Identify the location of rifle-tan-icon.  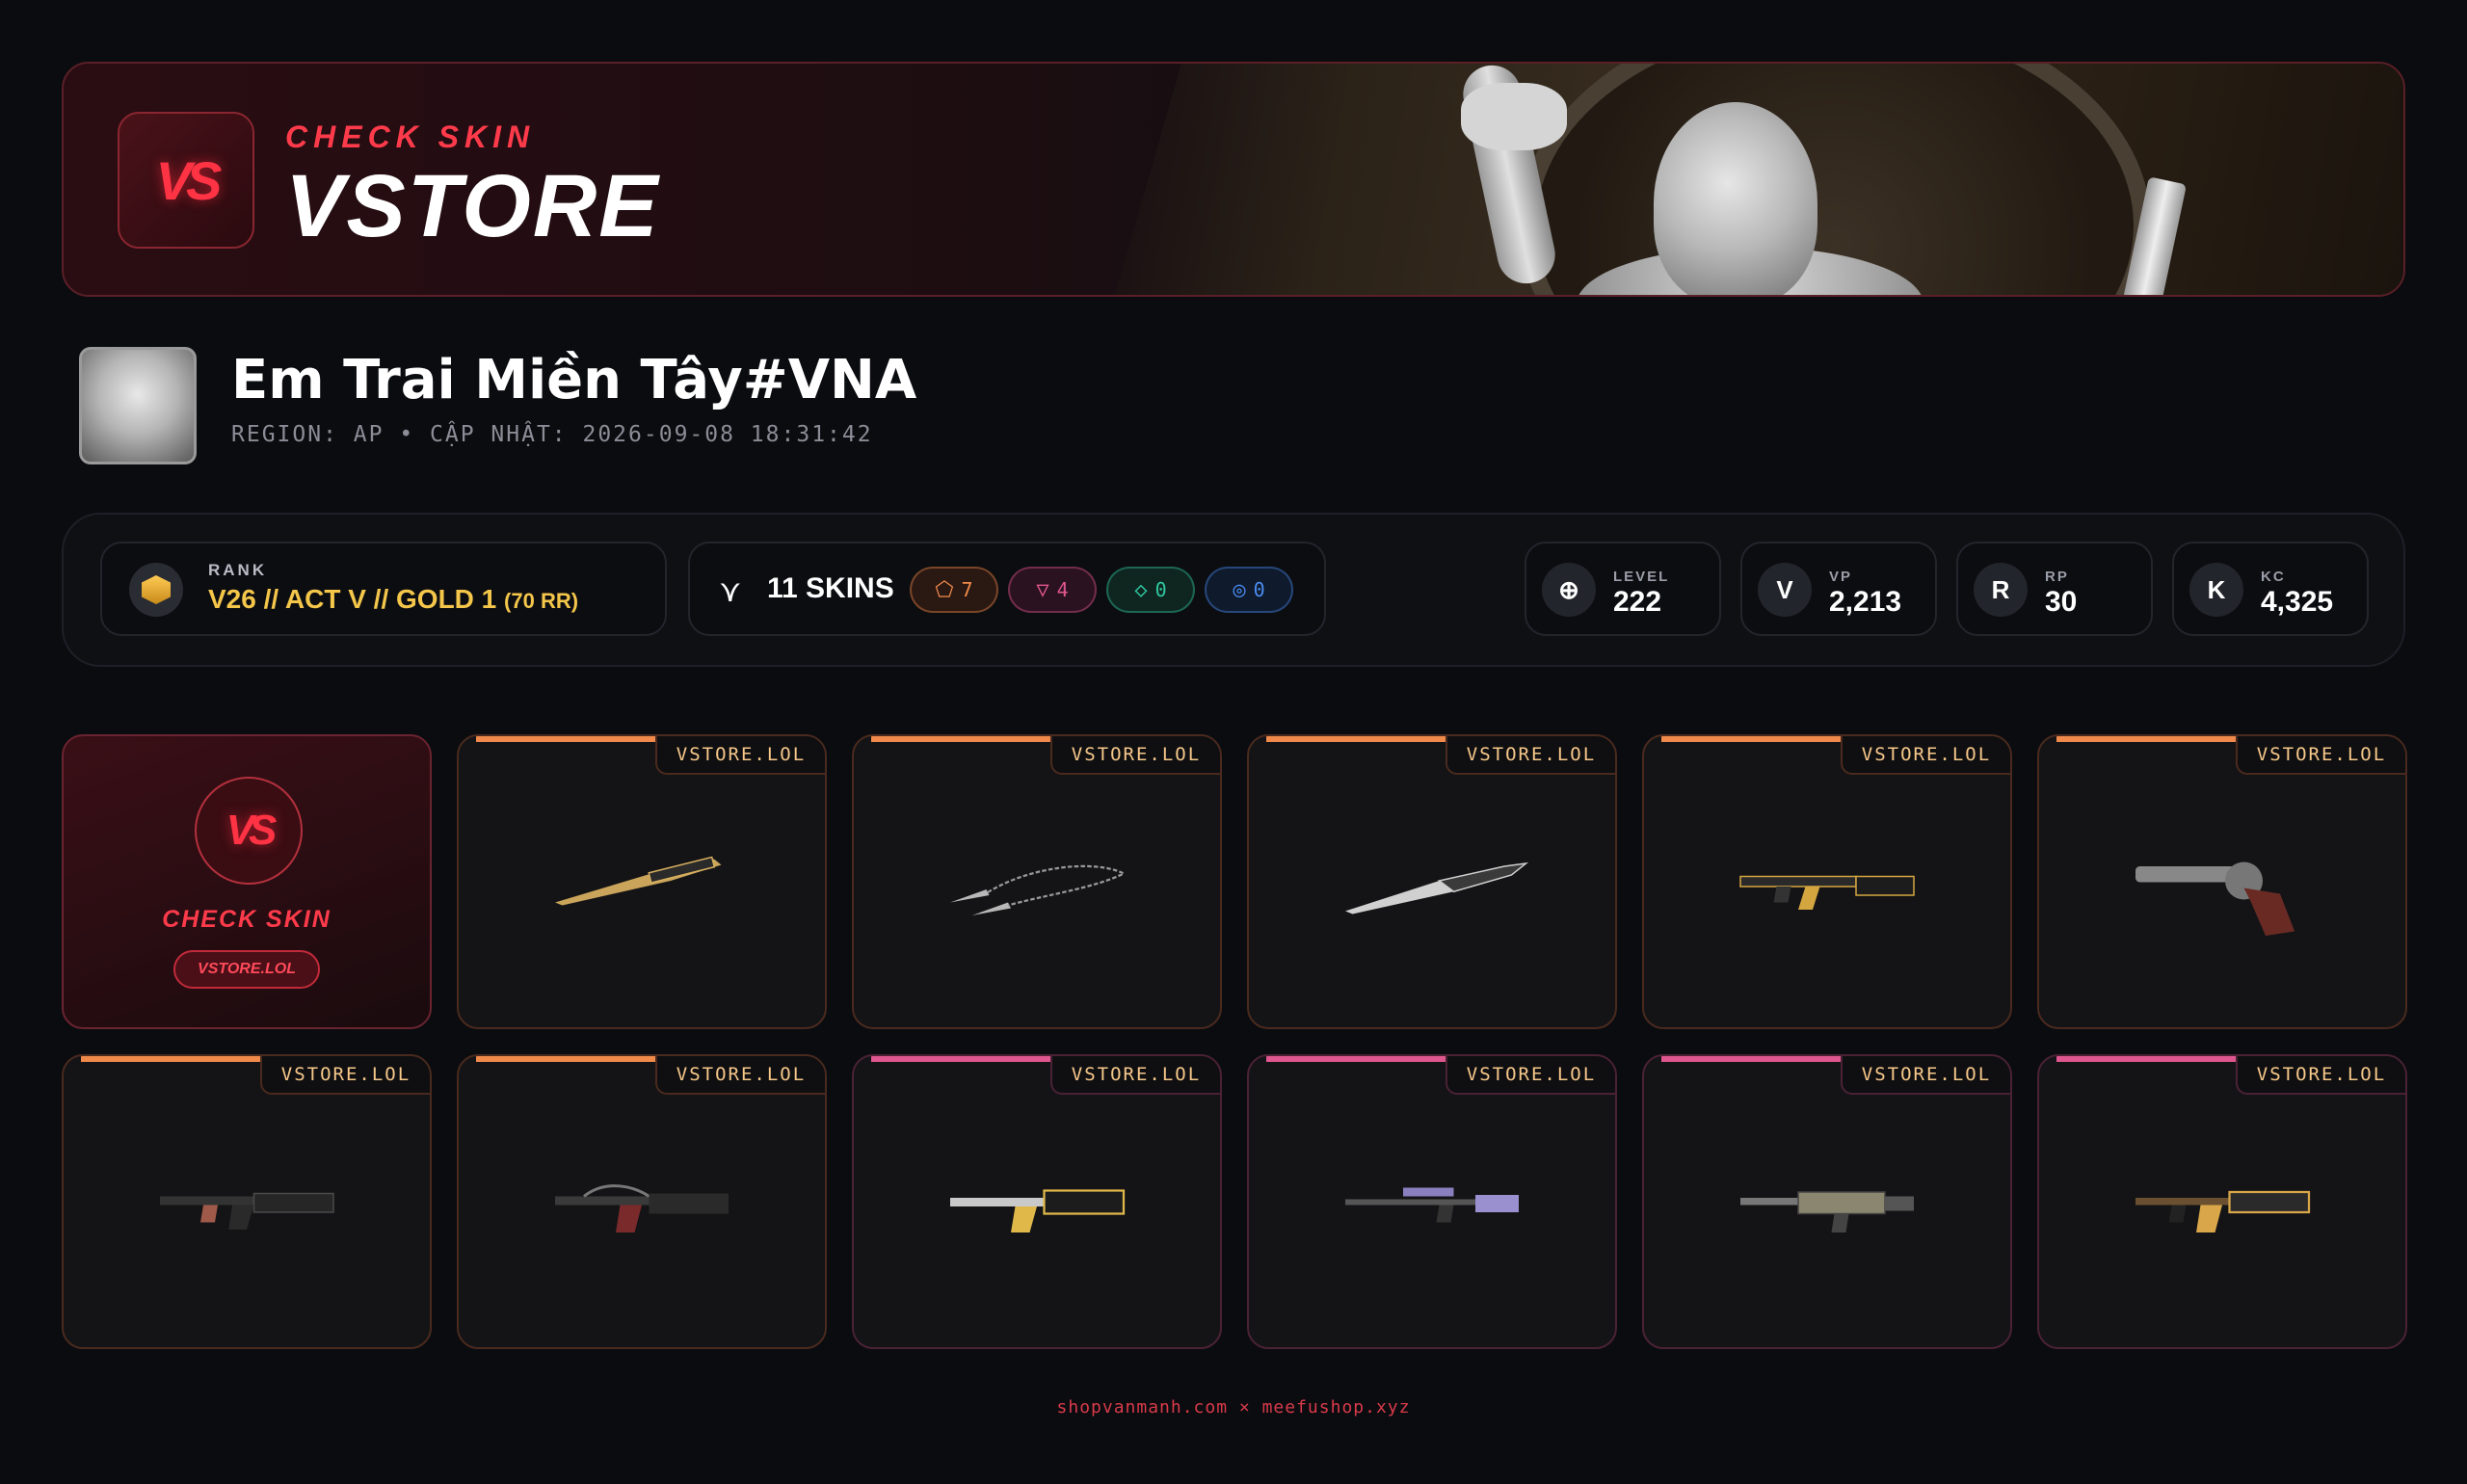
(1827, 1211).